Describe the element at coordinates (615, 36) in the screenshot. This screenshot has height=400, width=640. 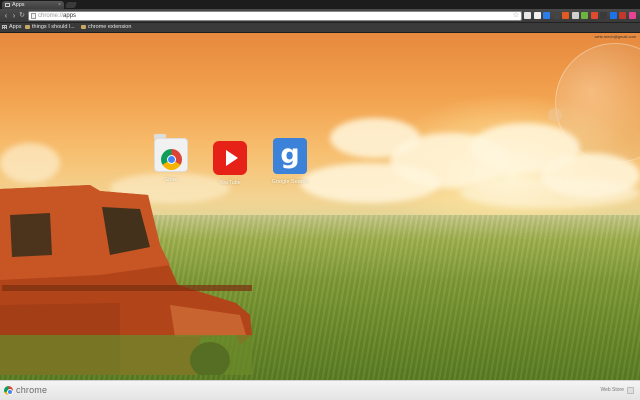
I see `user-email: wetc.mech@gmail.com` at that location.